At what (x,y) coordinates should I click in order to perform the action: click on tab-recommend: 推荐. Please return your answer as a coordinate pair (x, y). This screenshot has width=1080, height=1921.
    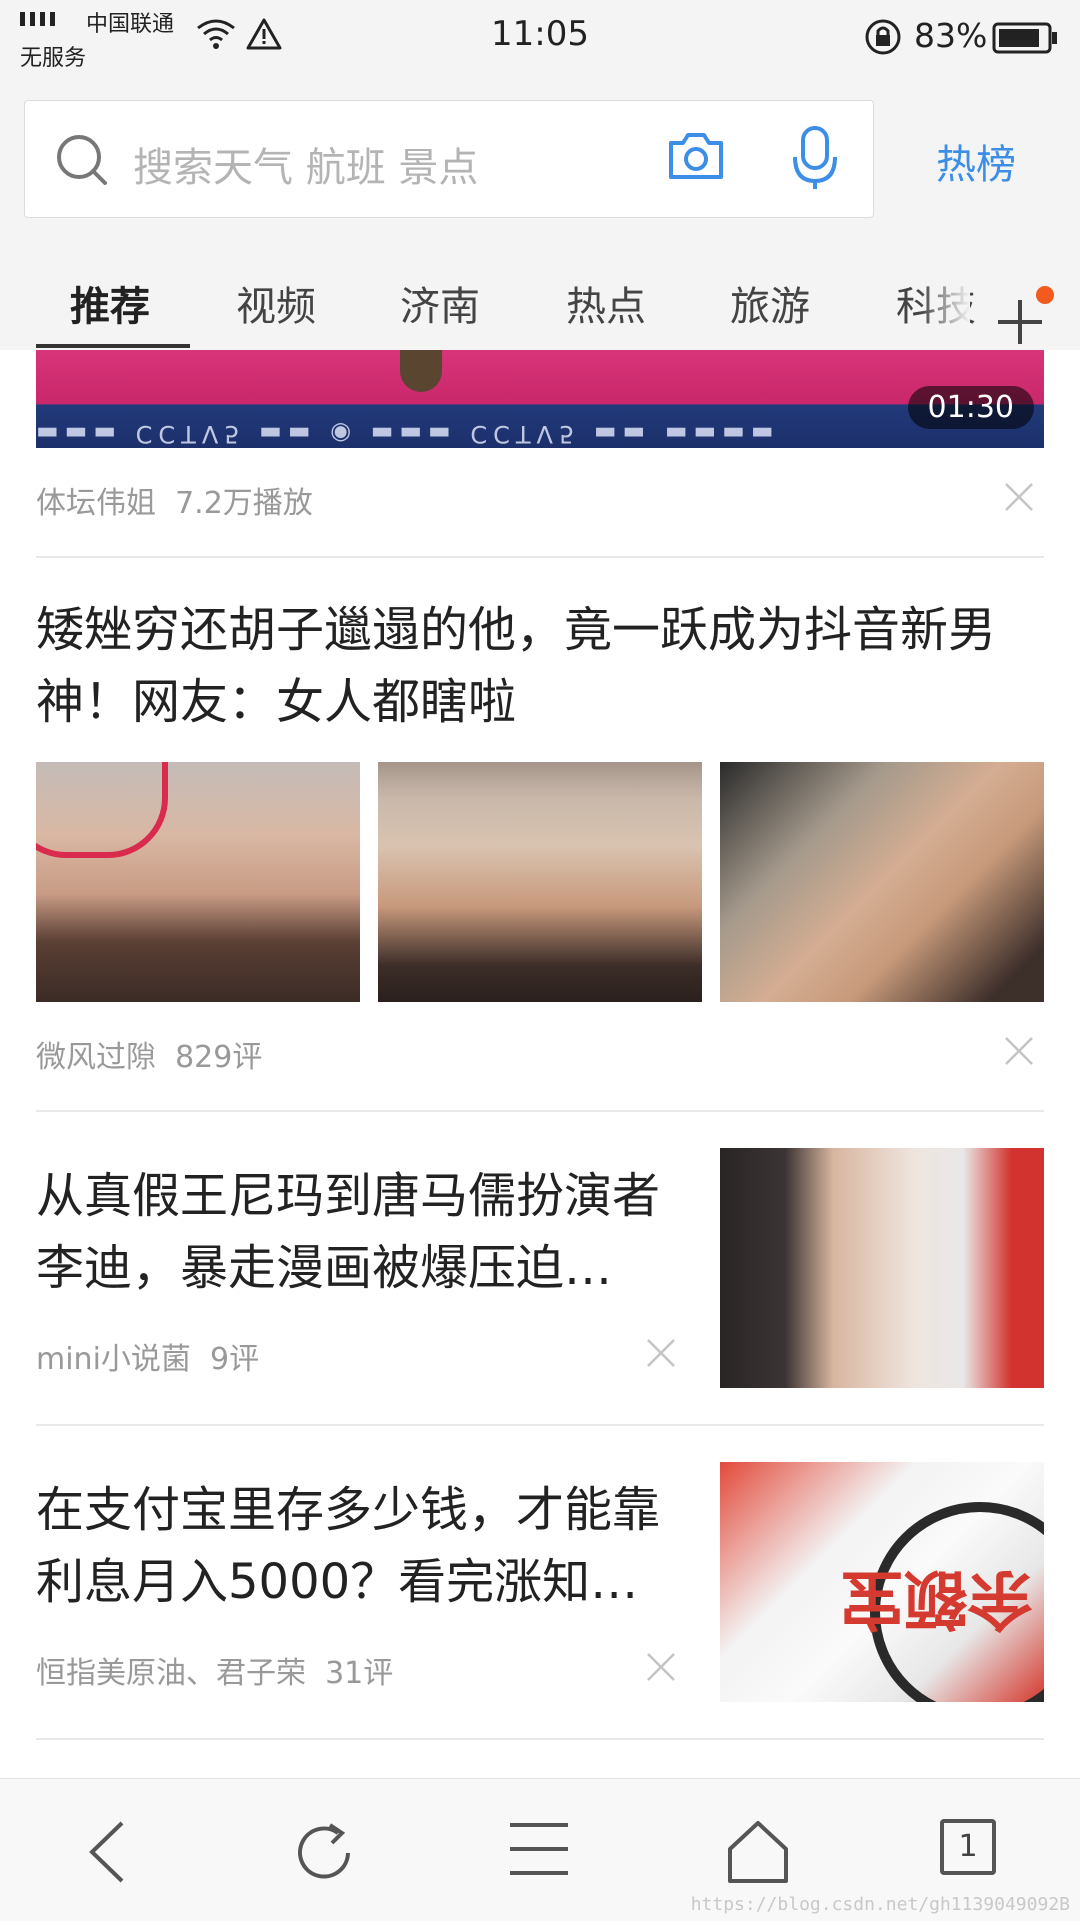
    Looking at the image, I should click on (110, 303).